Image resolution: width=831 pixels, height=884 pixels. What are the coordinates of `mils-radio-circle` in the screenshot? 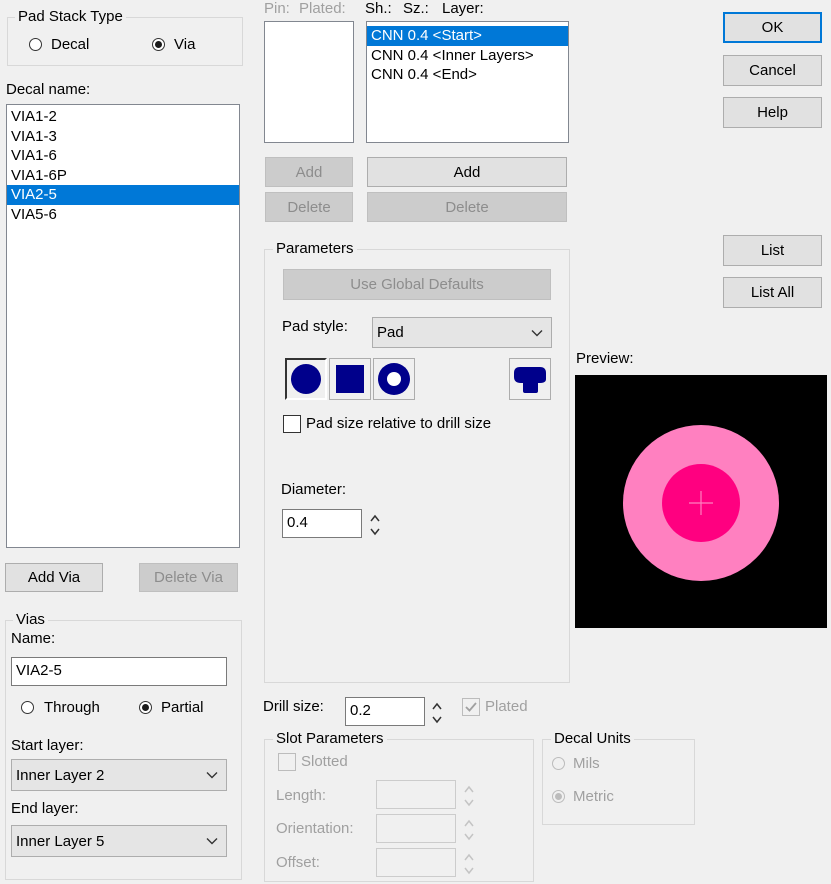 It's located at (558, 763).